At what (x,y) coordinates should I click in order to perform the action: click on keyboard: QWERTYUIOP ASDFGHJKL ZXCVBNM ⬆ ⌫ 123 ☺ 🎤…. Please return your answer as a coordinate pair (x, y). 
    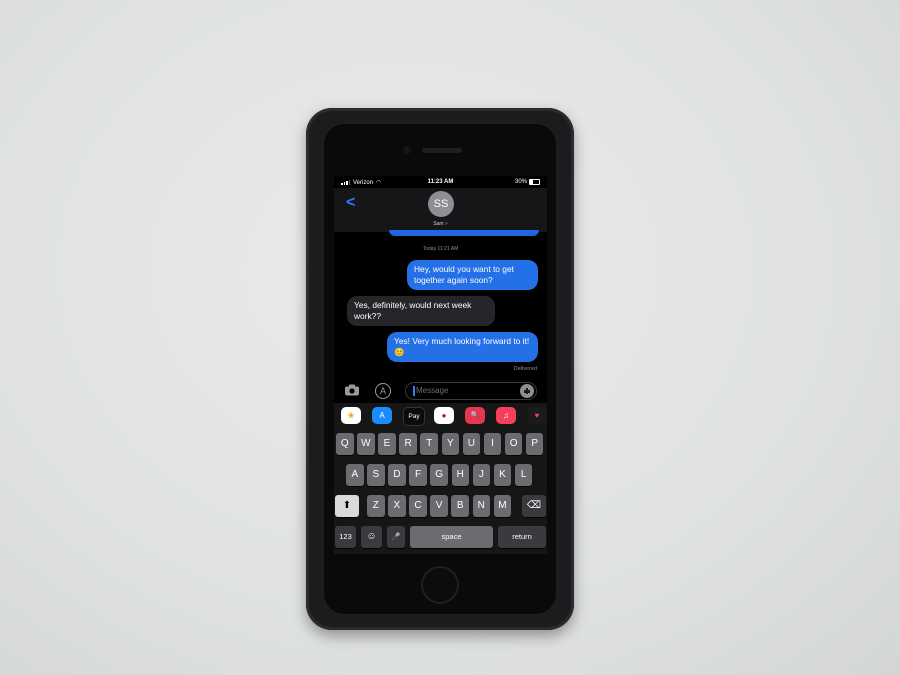
    Looking at the image, I should click on (440, 491).